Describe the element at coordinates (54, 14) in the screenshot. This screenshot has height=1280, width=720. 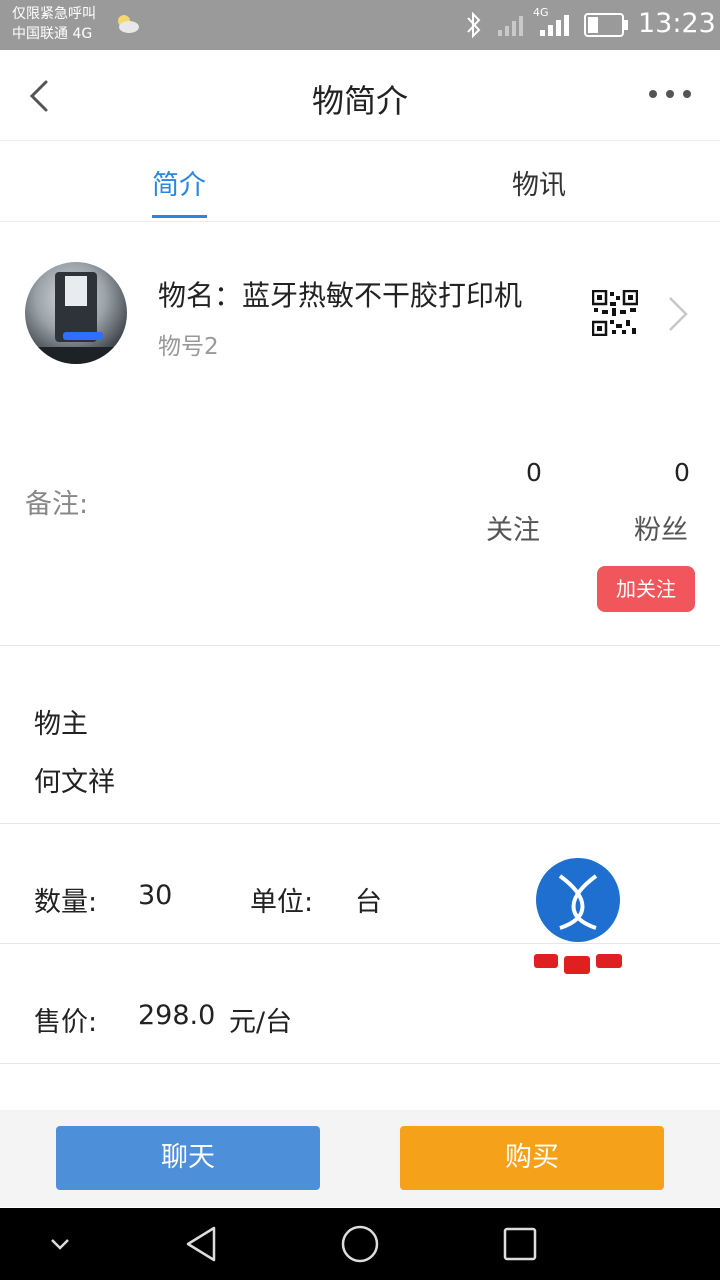
I see `status-emergency-text: 仅限紧急呼叫` at that location.